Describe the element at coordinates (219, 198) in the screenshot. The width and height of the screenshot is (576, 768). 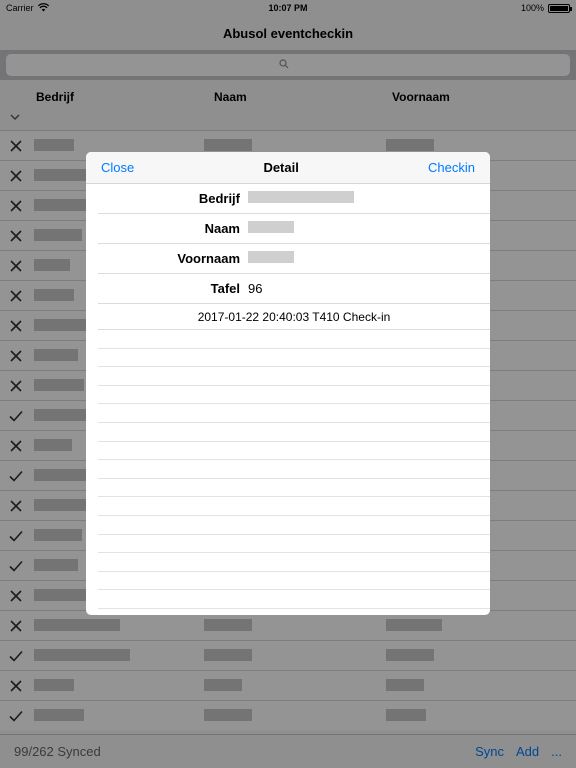
I see `detail-label: Bedrijf` at that location.